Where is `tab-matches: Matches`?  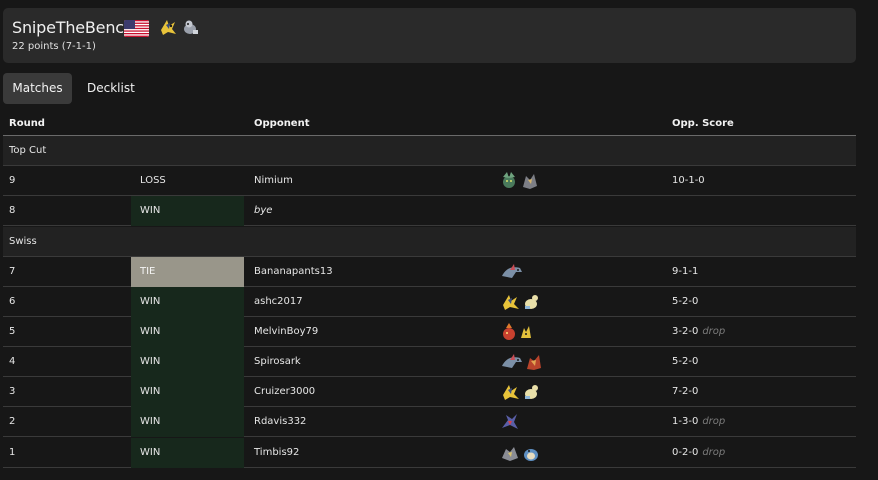 tab-matches: Matches is located at coordinates (37, 88).